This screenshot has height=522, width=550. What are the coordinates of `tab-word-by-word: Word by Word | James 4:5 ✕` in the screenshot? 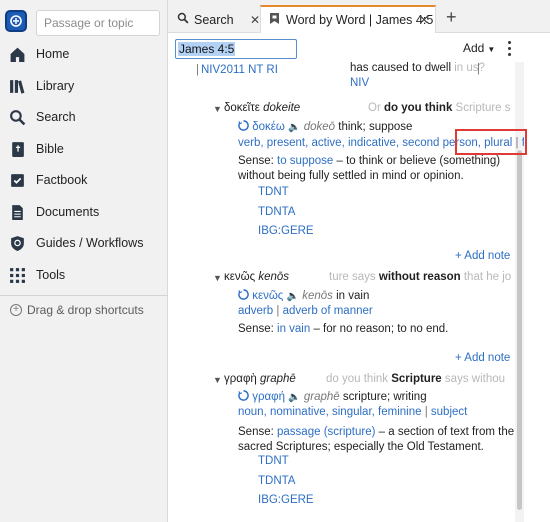 It's located at (348, 19).